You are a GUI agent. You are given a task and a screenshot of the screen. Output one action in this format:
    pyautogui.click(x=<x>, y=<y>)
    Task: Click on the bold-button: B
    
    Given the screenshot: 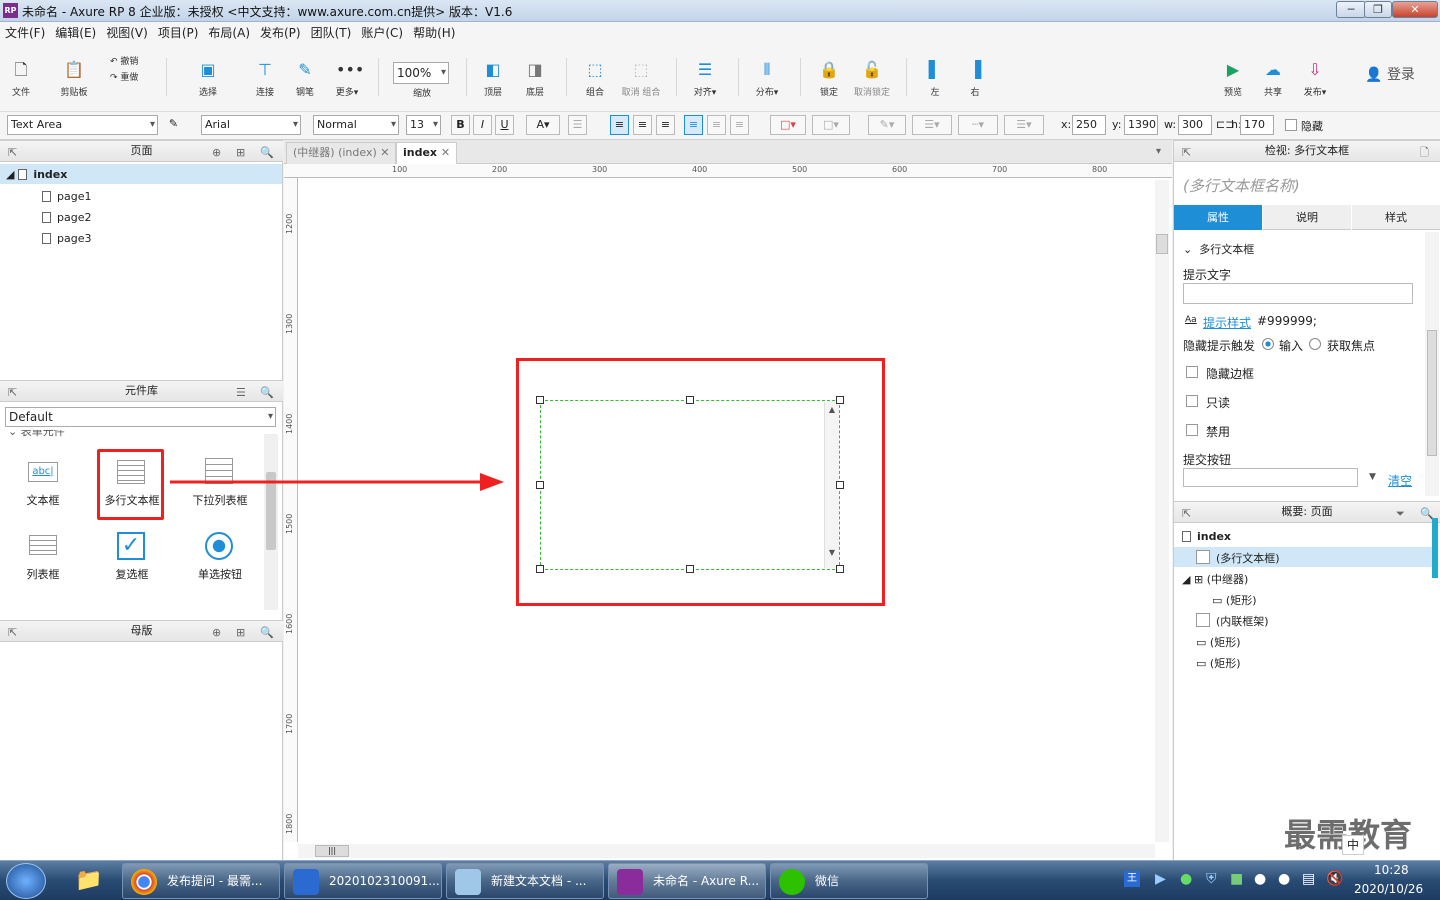 What is the action you would take?
    pyautogui.click(x=460, y=125)
    